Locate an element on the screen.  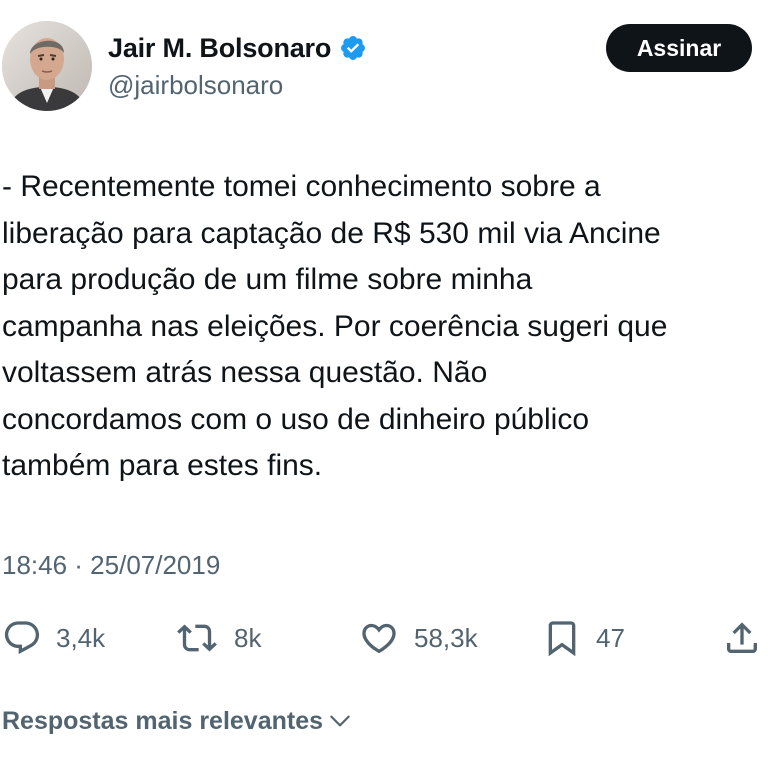
like-count: 58,3k is located at coordinates (446, 637).